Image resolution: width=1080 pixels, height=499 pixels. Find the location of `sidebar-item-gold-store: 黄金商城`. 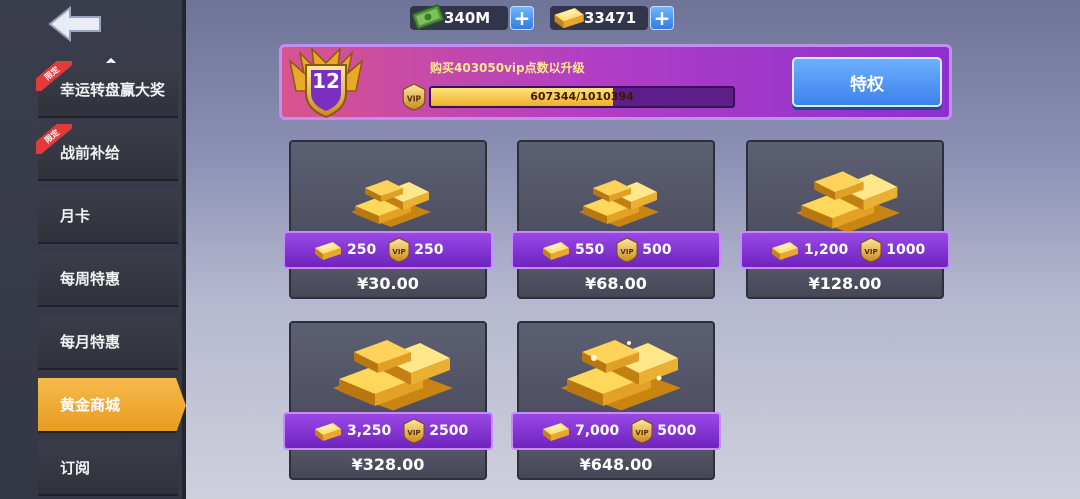

sidebar-item-gold-store: 黄金商城 is located at coordinates (112, 405).